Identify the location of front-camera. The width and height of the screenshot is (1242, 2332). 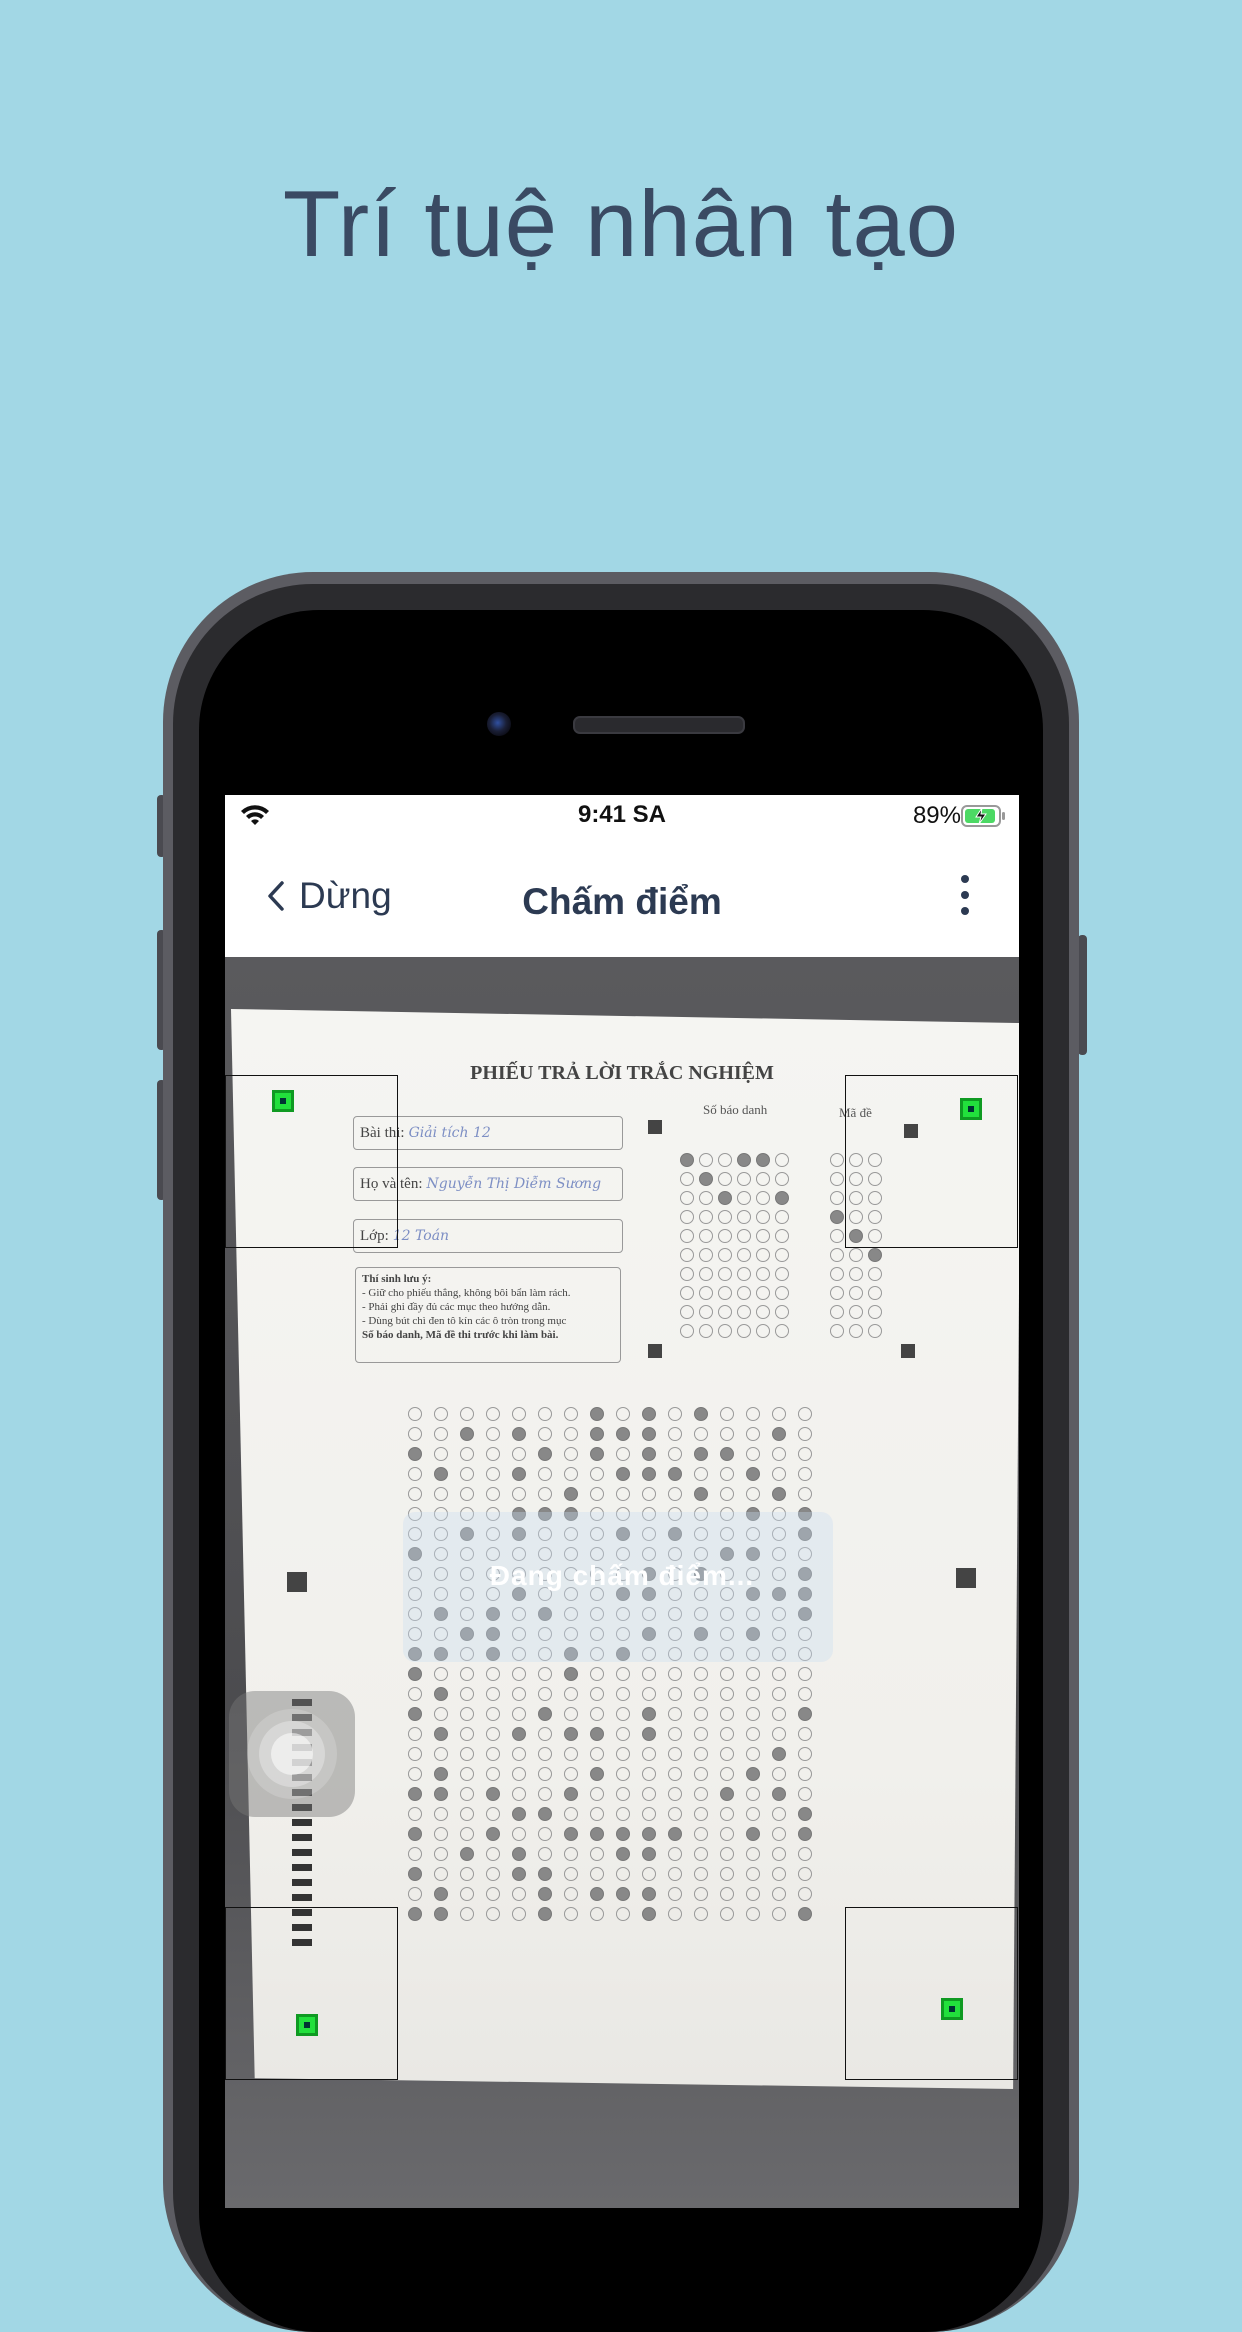
(499, 724).